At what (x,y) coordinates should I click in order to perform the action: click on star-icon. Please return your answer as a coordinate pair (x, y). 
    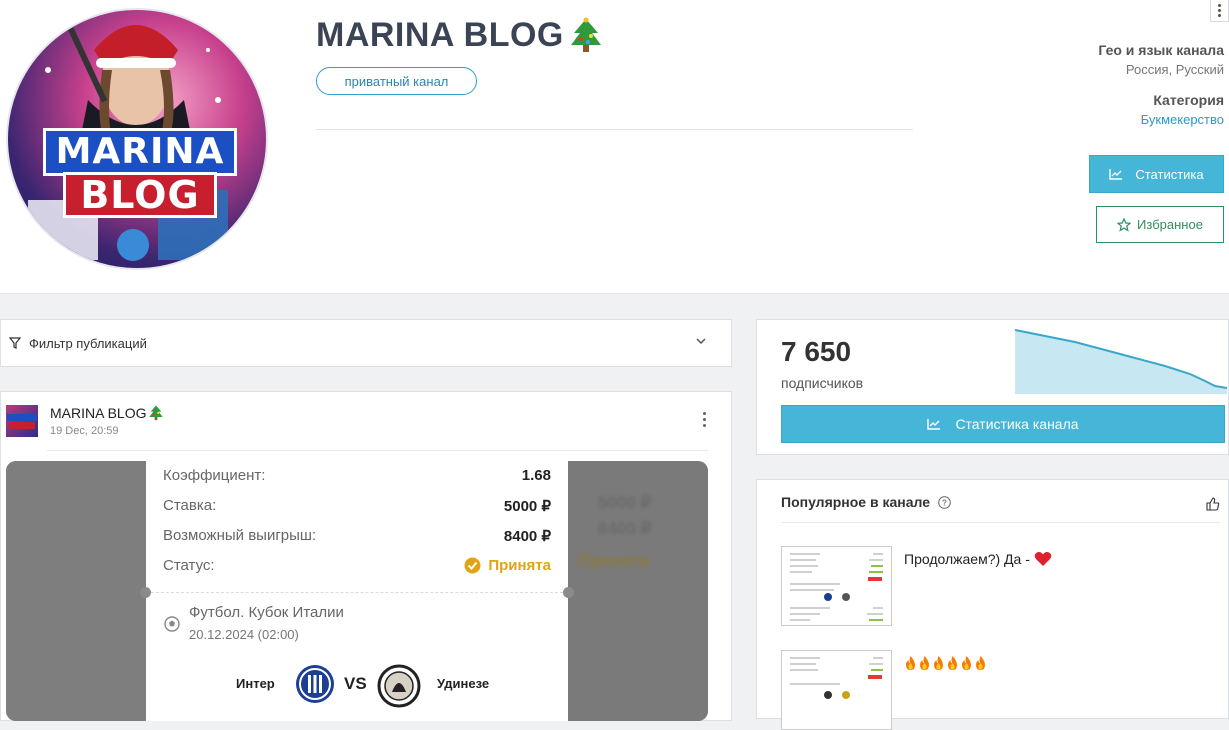
    Looking at the image, I should click on (1124, 224).